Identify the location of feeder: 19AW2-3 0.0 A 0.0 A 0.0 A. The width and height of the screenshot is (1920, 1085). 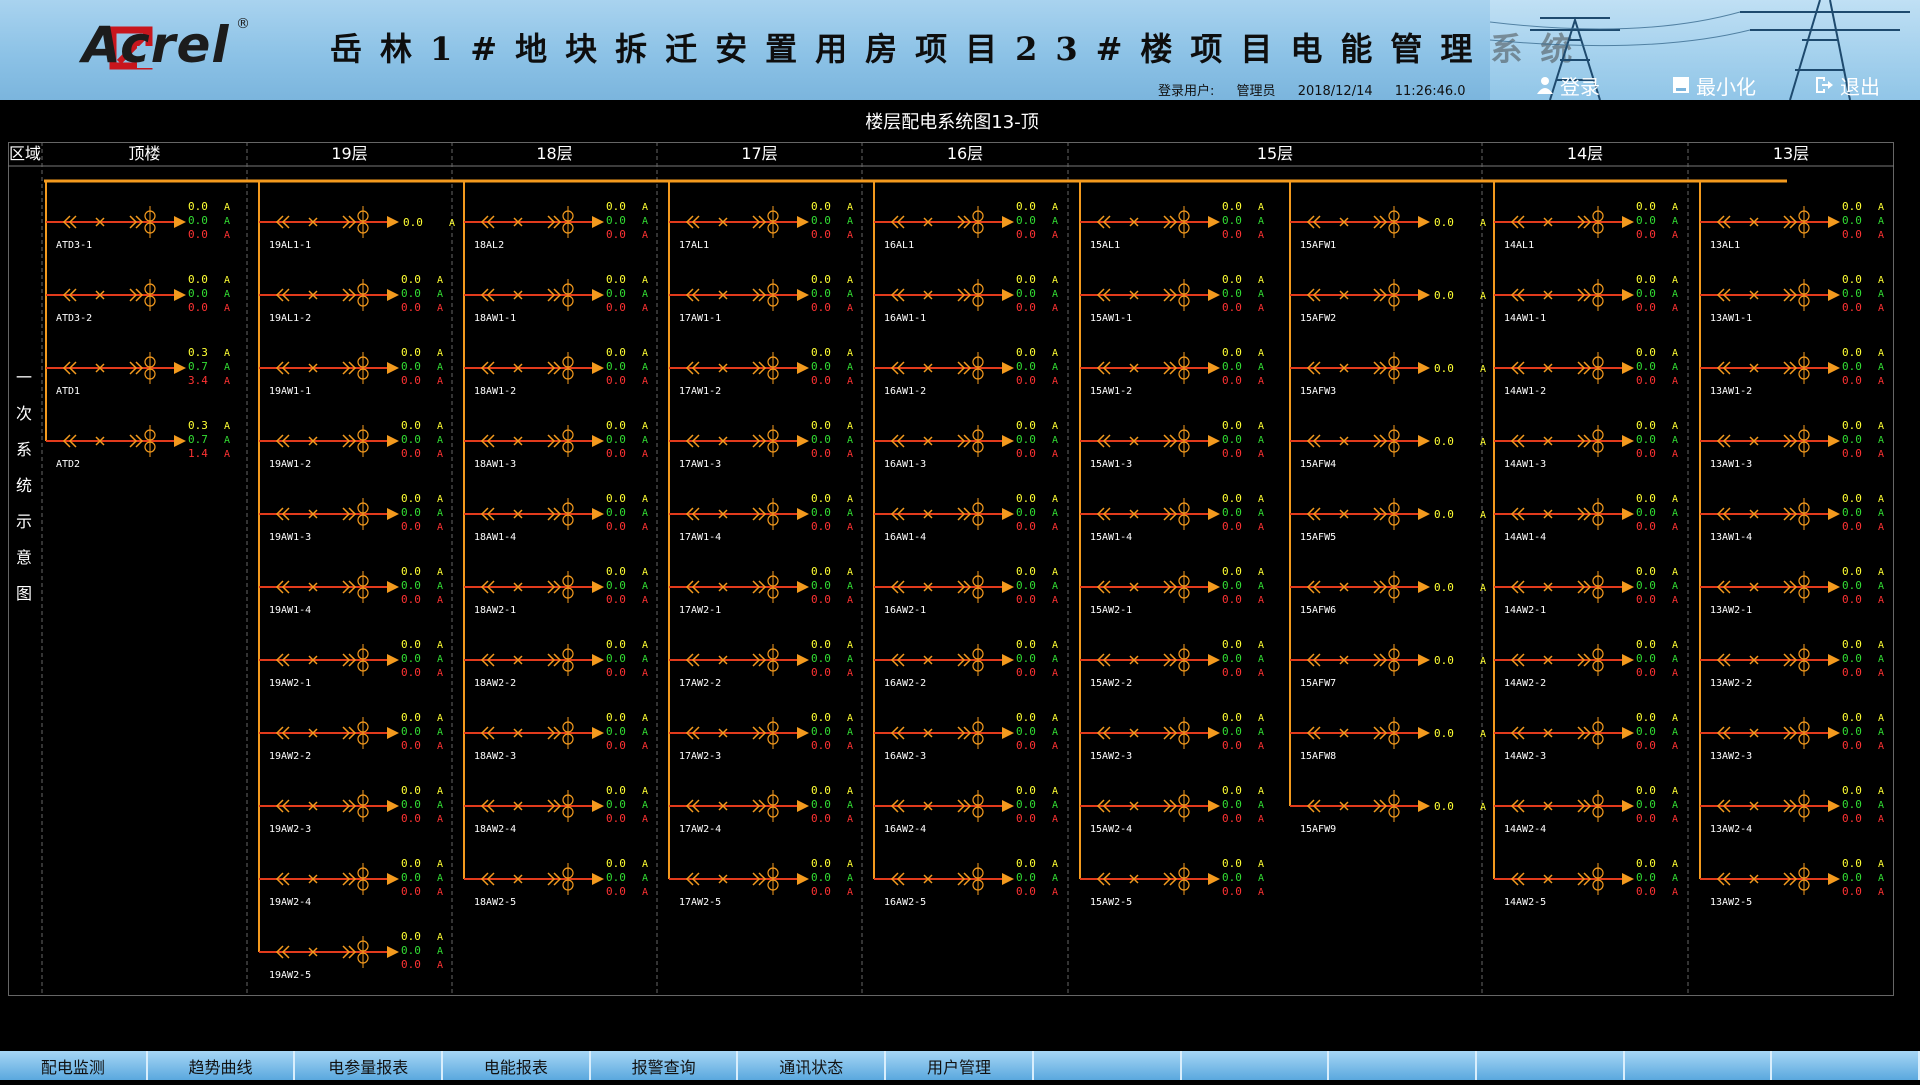
(351, 809).